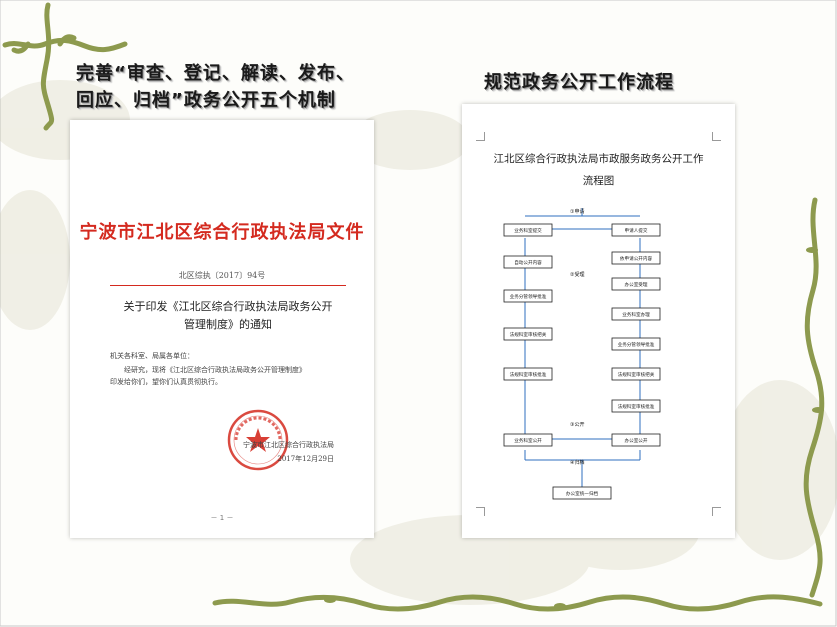 The width and height of the screenshot is (837, 627). Describe the element at coordinates (288, 452) in the screenshot. I see `document-signature: 宁波市江北区综合行政执法局 2017年12月29日` at that location.